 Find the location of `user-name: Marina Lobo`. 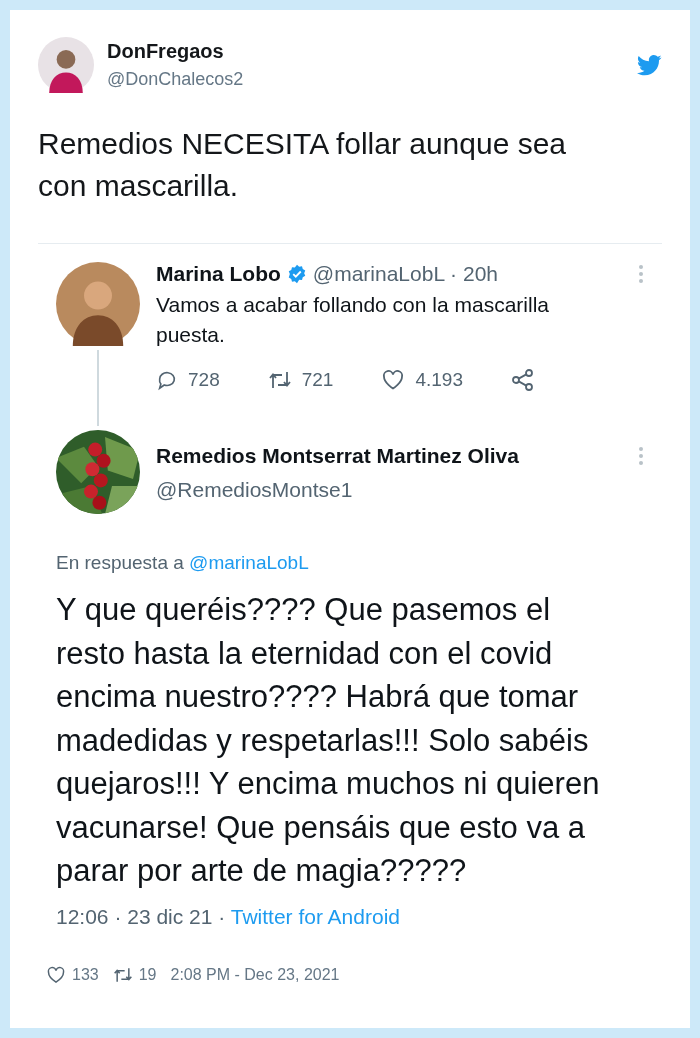

user-name: Marina Lobo is located at coordinates (218, 274).